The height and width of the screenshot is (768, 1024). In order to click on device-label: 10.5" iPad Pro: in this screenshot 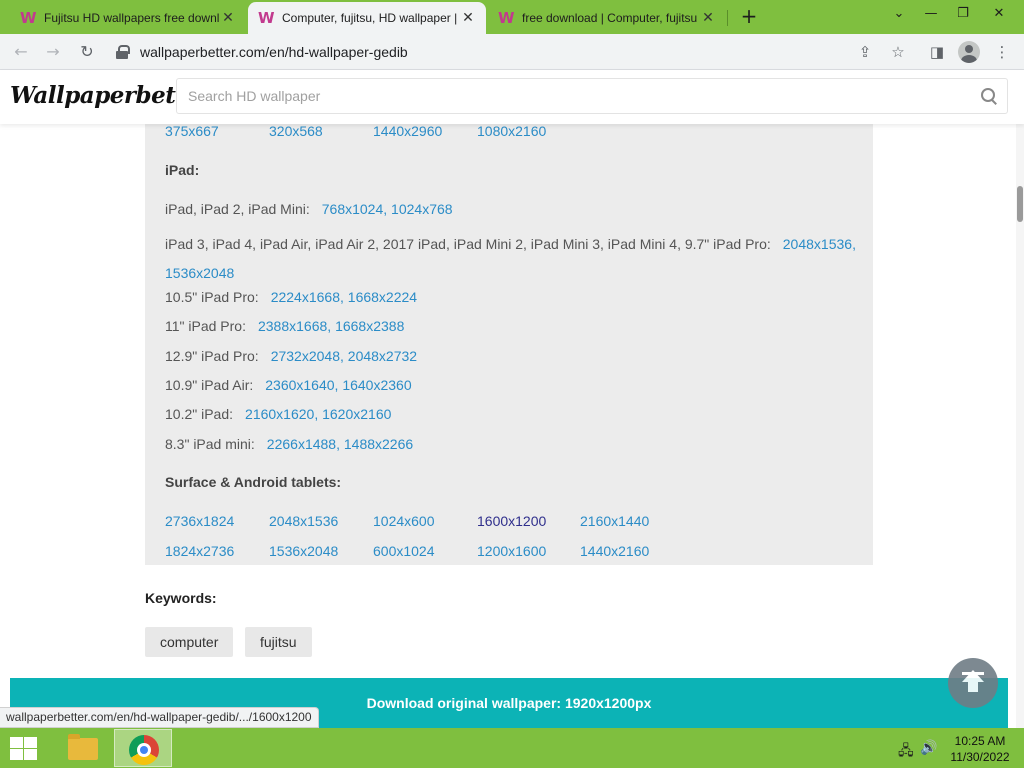, I will do `click(212, 297)`.